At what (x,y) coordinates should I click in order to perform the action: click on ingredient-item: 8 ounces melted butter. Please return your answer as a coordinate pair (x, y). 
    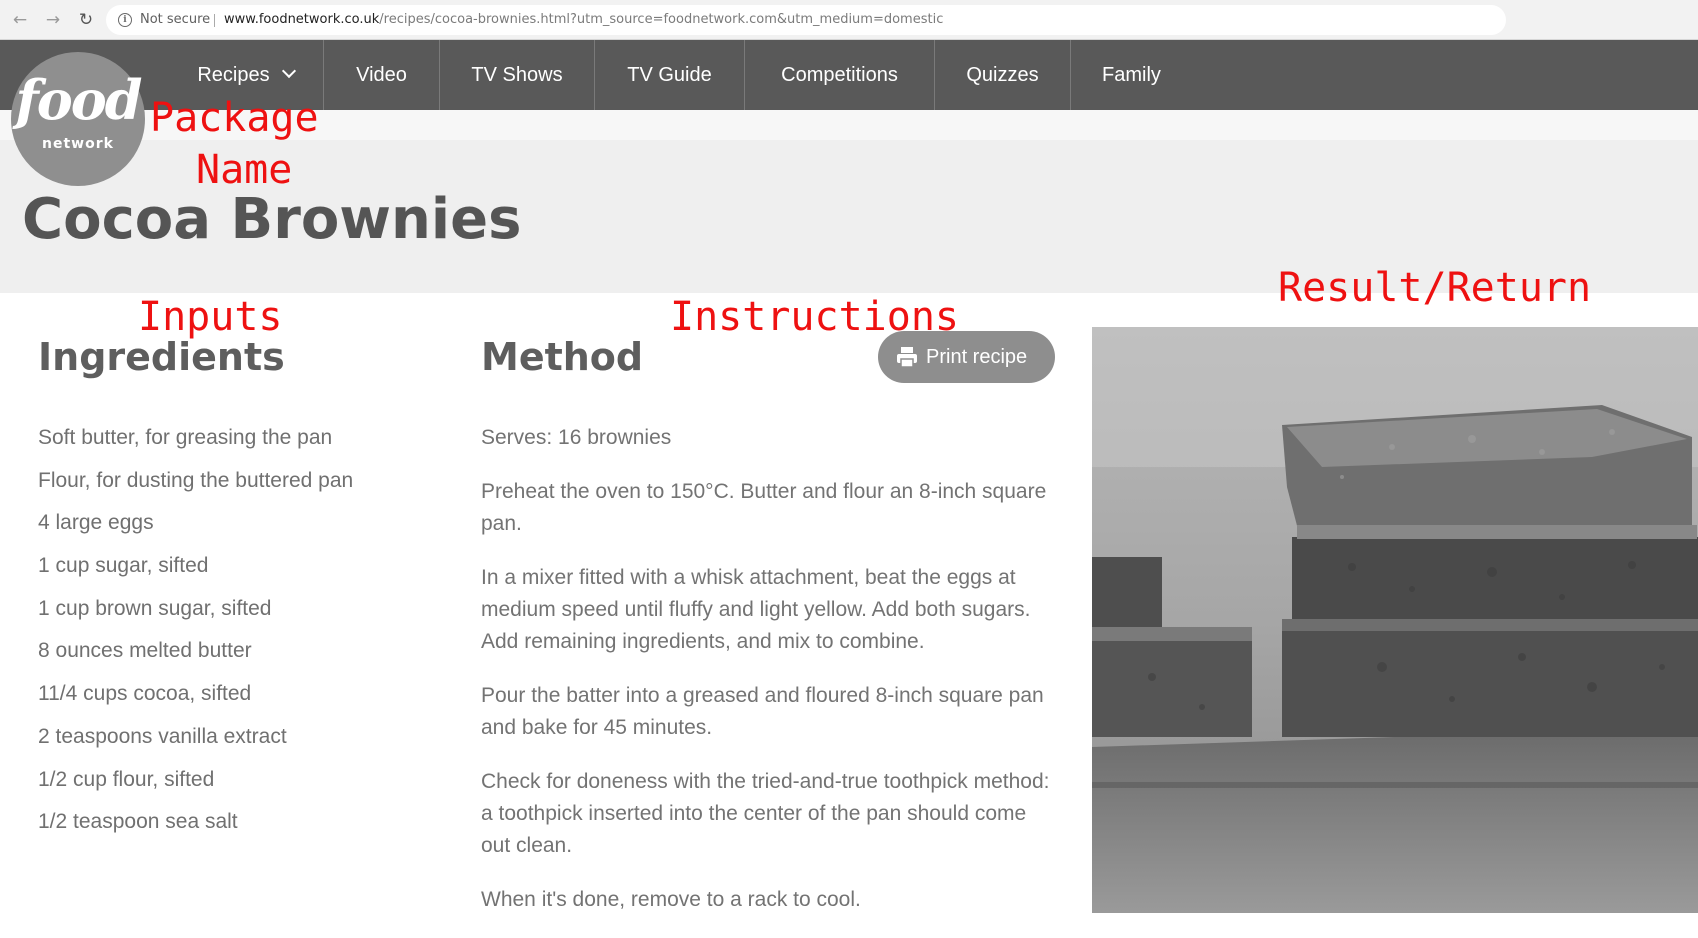
    Looking at the image, I should click on (145, 651).